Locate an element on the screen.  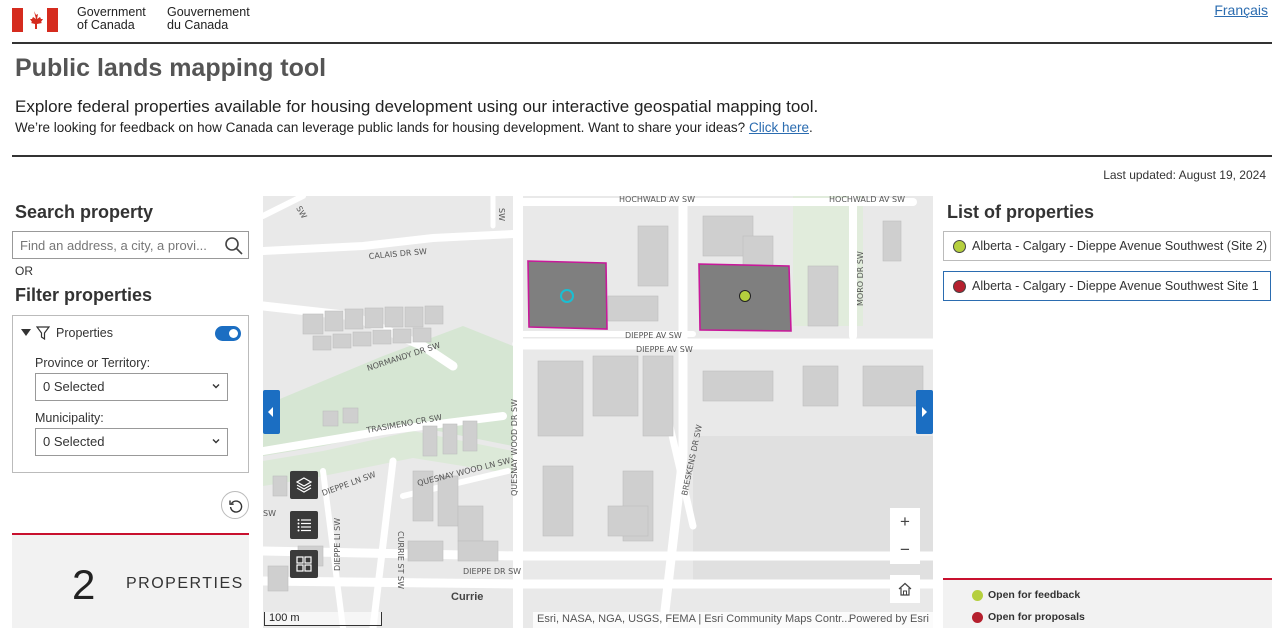
layers-button is located at coordinates (304, 485).